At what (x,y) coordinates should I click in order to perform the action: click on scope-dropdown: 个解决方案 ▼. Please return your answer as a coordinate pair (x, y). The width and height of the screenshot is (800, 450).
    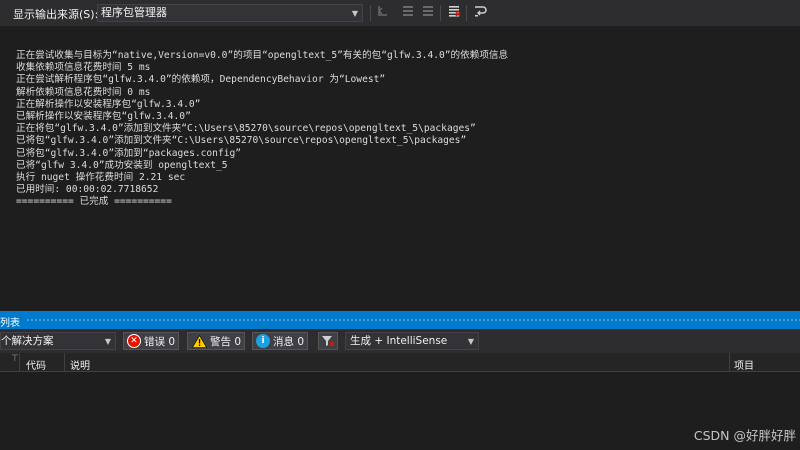
    Looking at the image, I should click on (58, 341).